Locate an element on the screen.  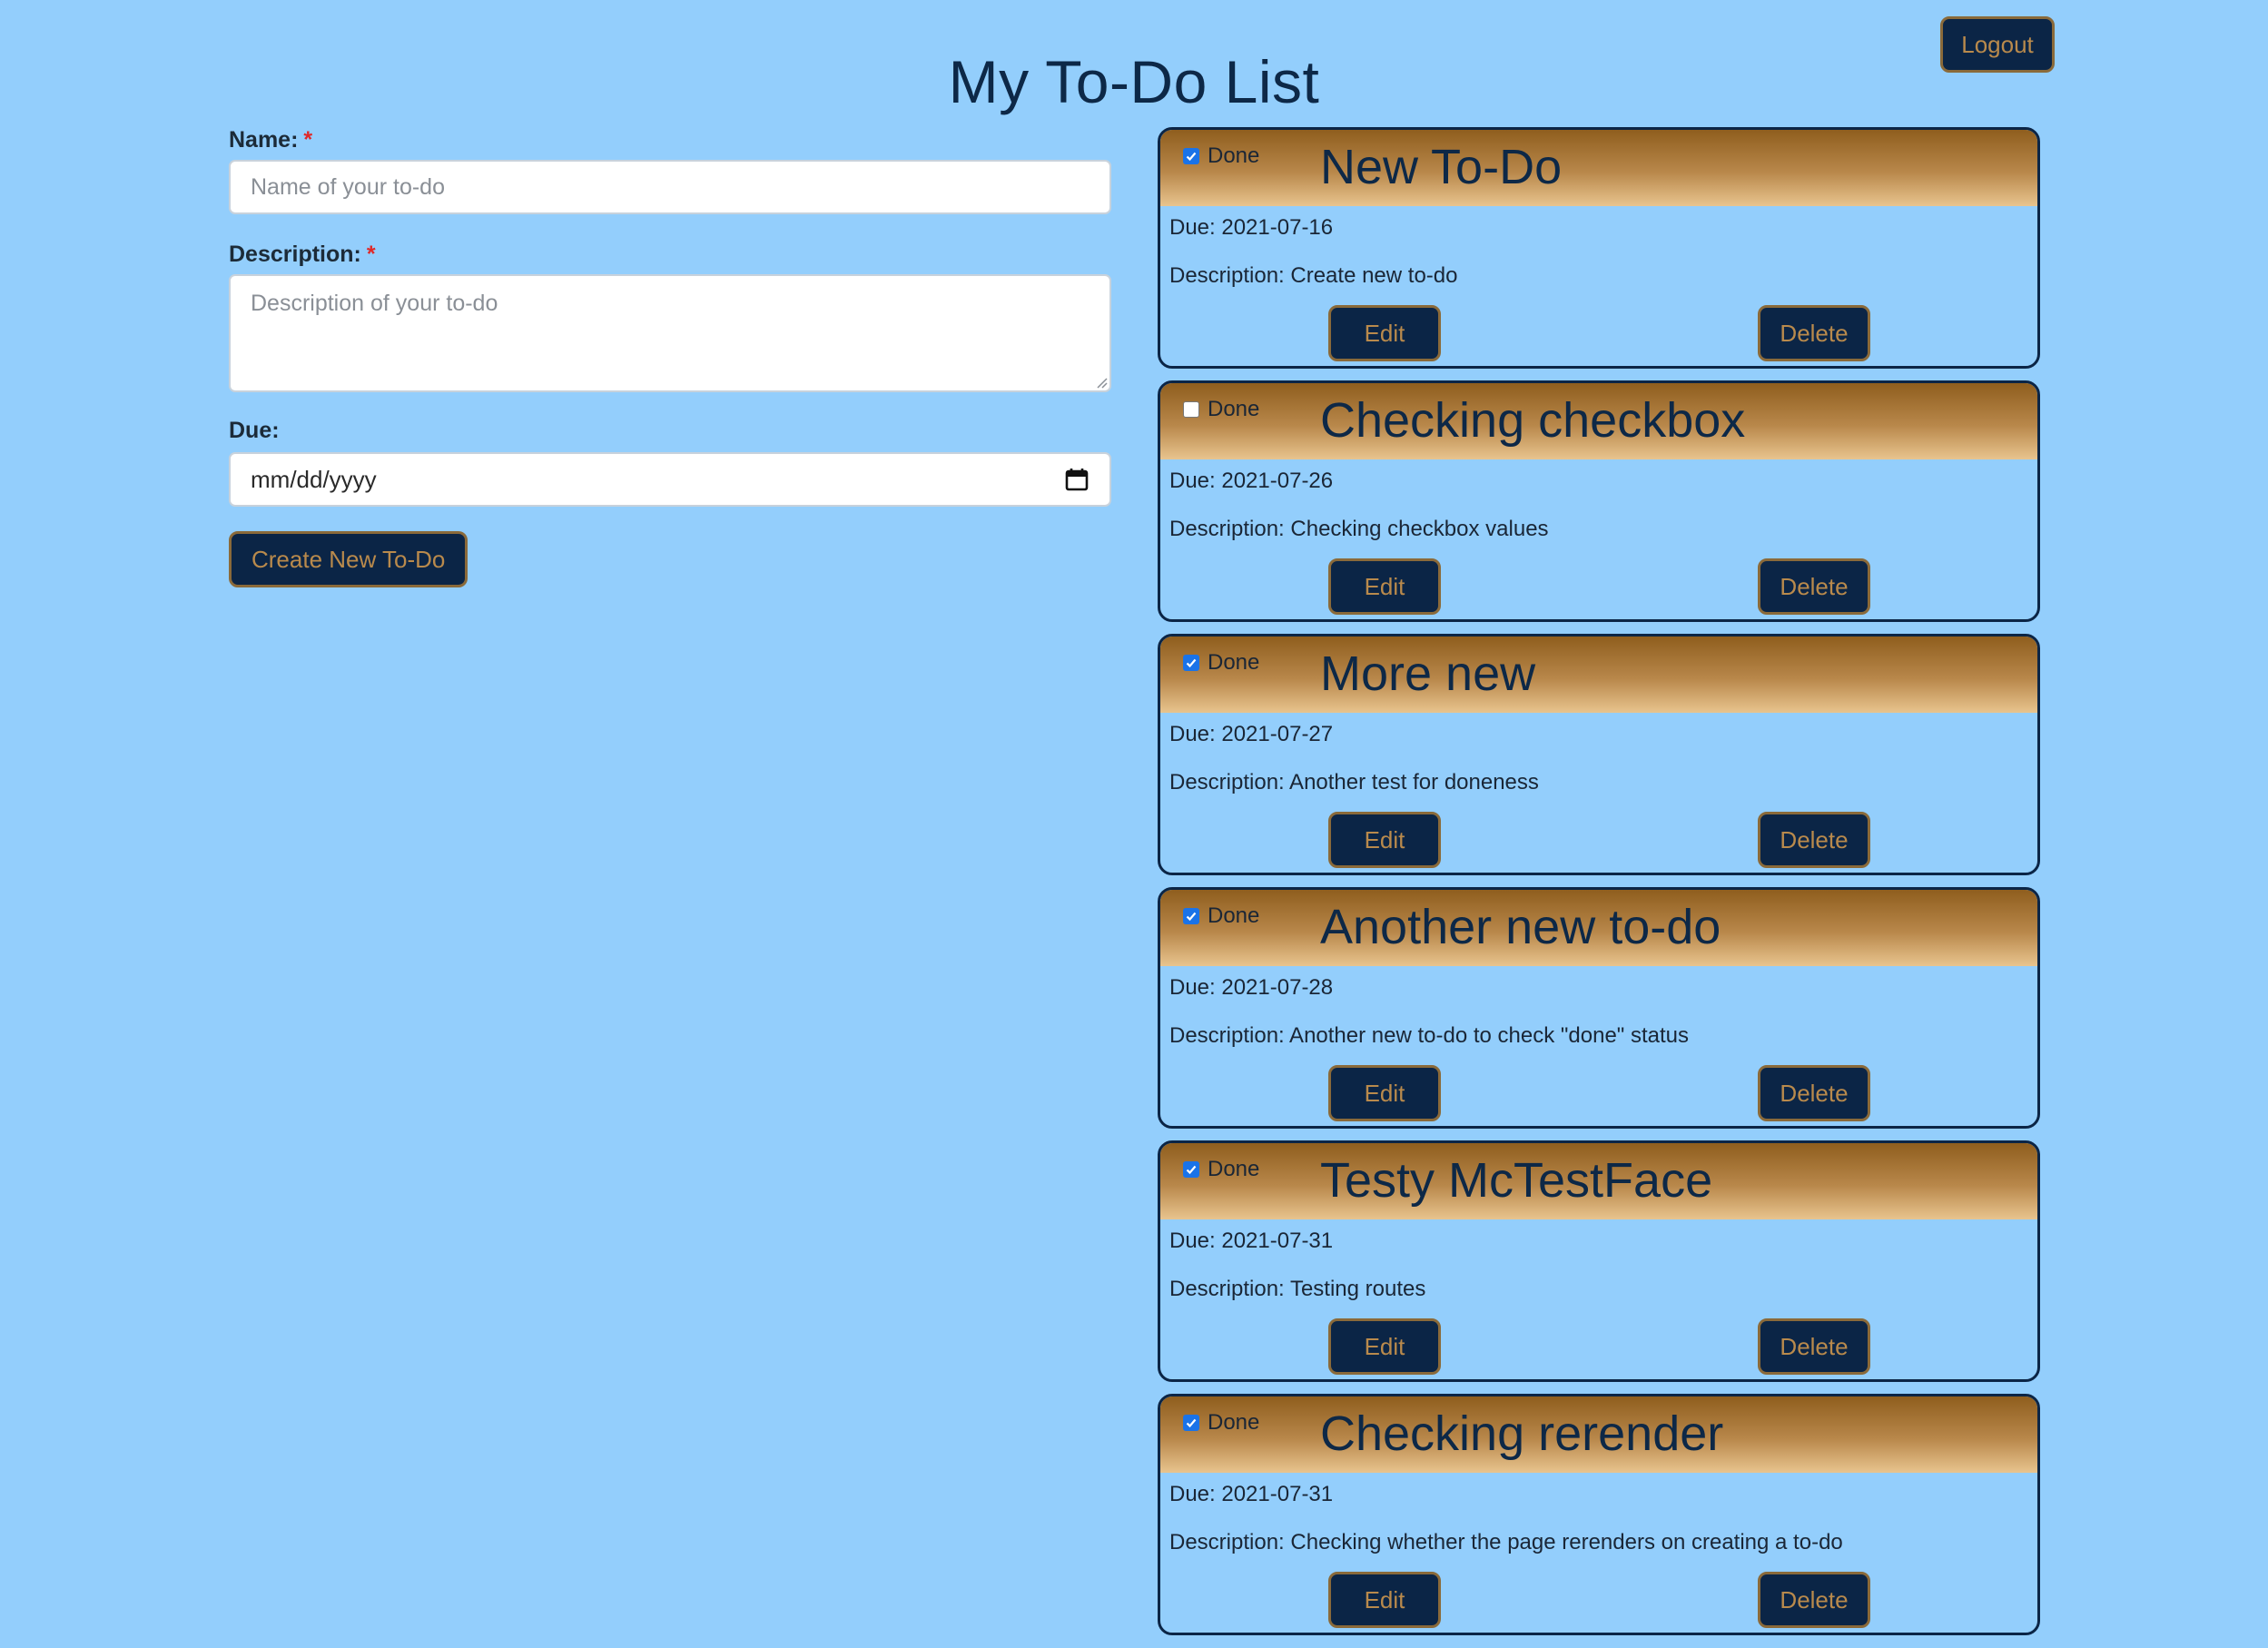
todo-name: Testy McTestFace is located at coordinates (1516, 1180).